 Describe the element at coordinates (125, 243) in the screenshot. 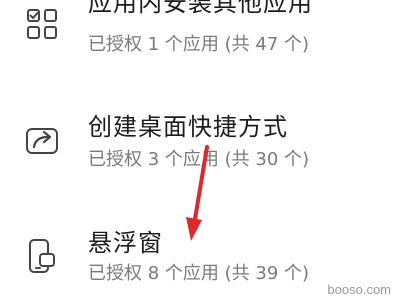

I see `permission-item-title: 悬浮窗` at that location.